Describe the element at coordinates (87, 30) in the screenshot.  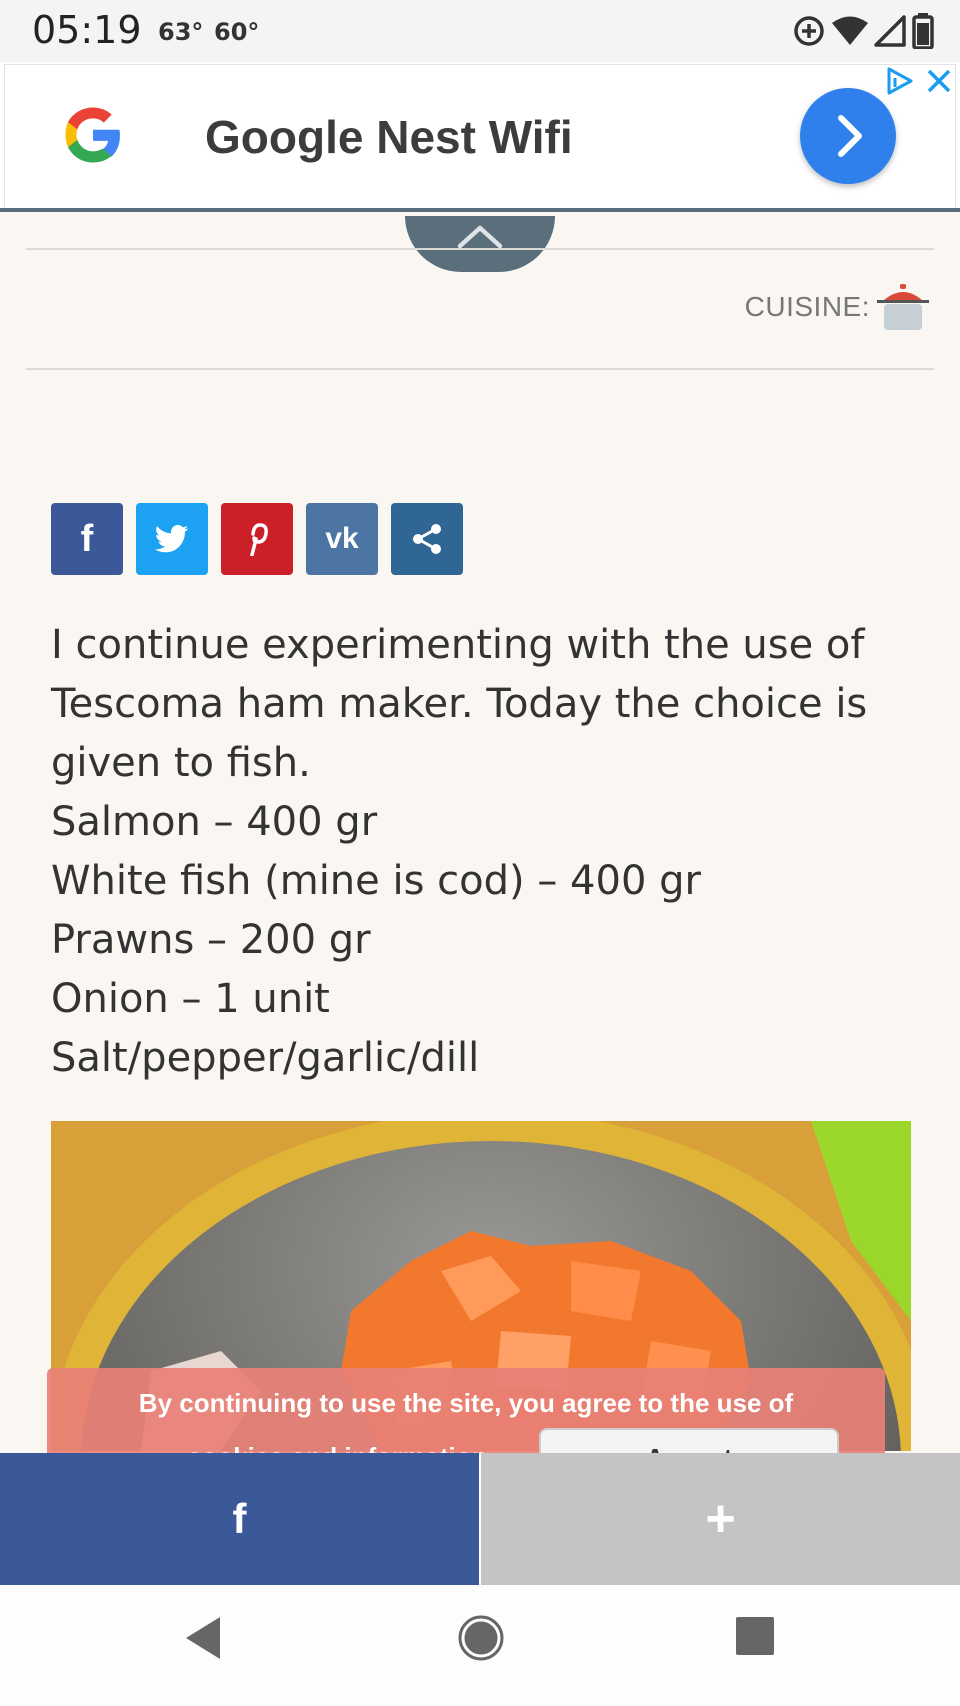
I see `status-time: 05:19` at that location.